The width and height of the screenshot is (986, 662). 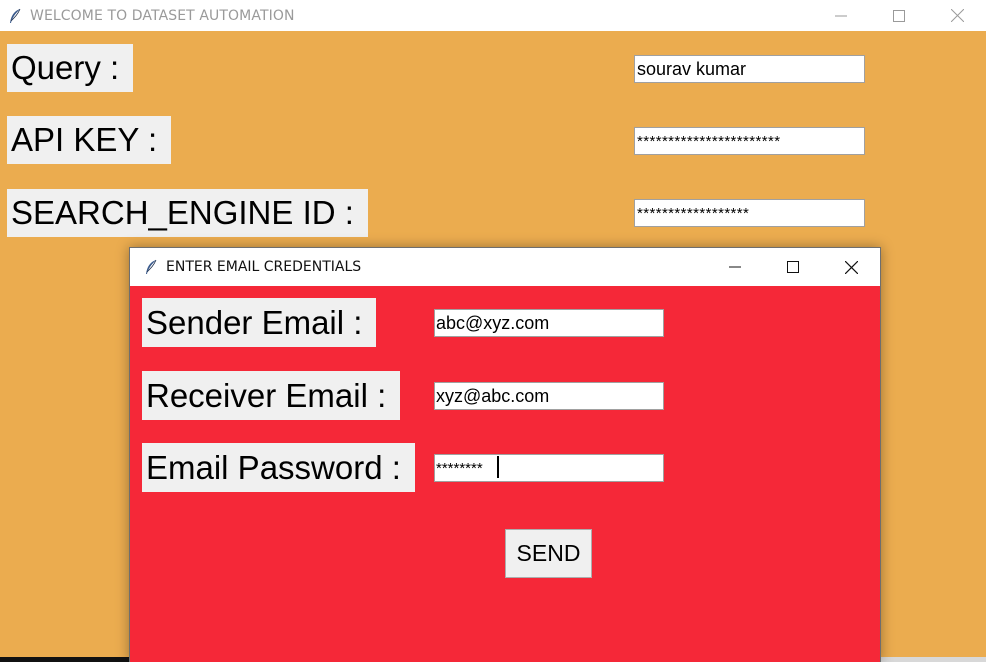 I want to click on dialog-minimize-button, so click(x=735, y=267).